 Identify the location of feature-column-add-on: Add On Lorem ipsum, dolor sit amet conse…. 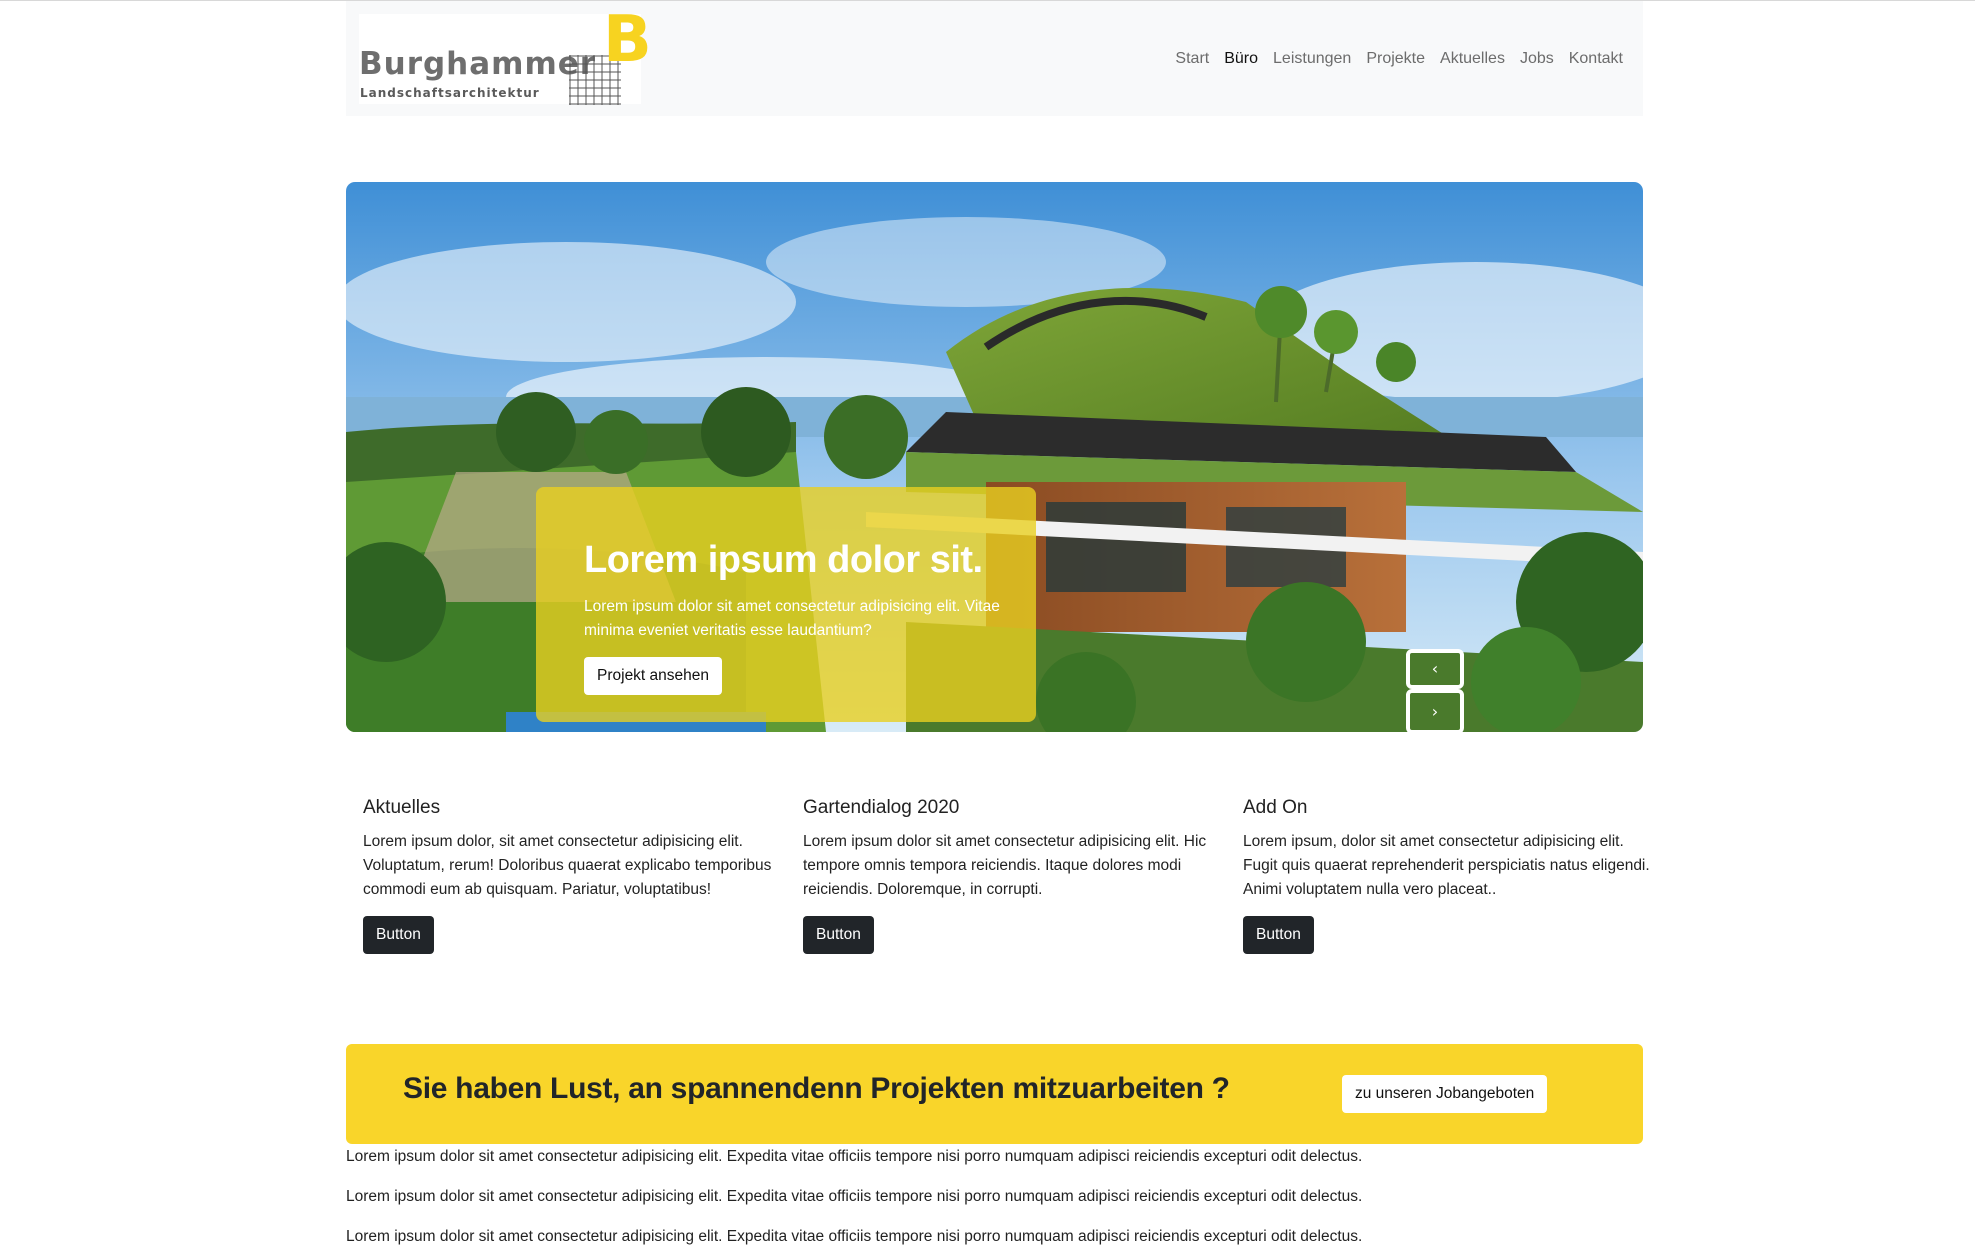
(1448, 875).